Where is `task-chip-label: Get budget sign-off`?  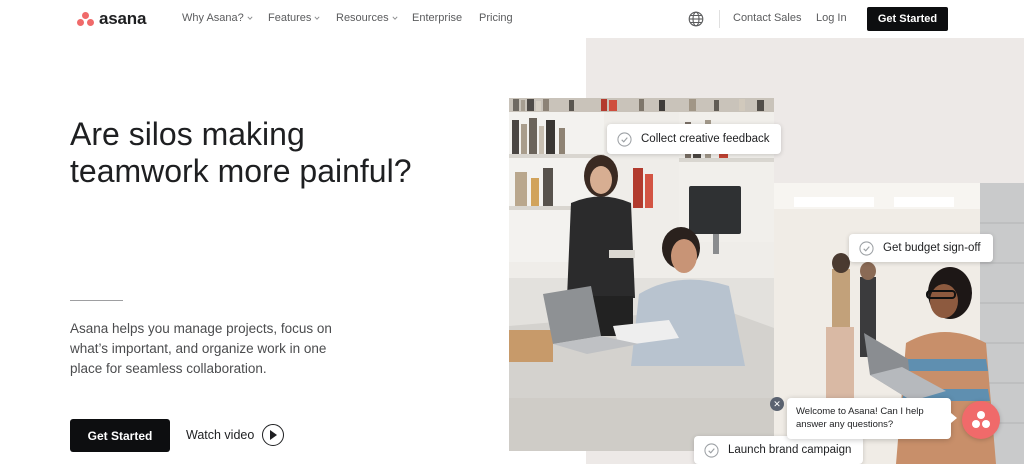
task-chip-label: Get budget sign-off is located at coordinates (932, 248).